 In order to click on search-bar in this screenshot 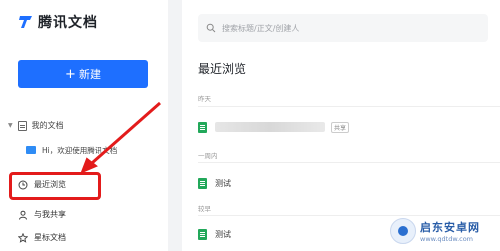, I will do `click(343, 28)`.